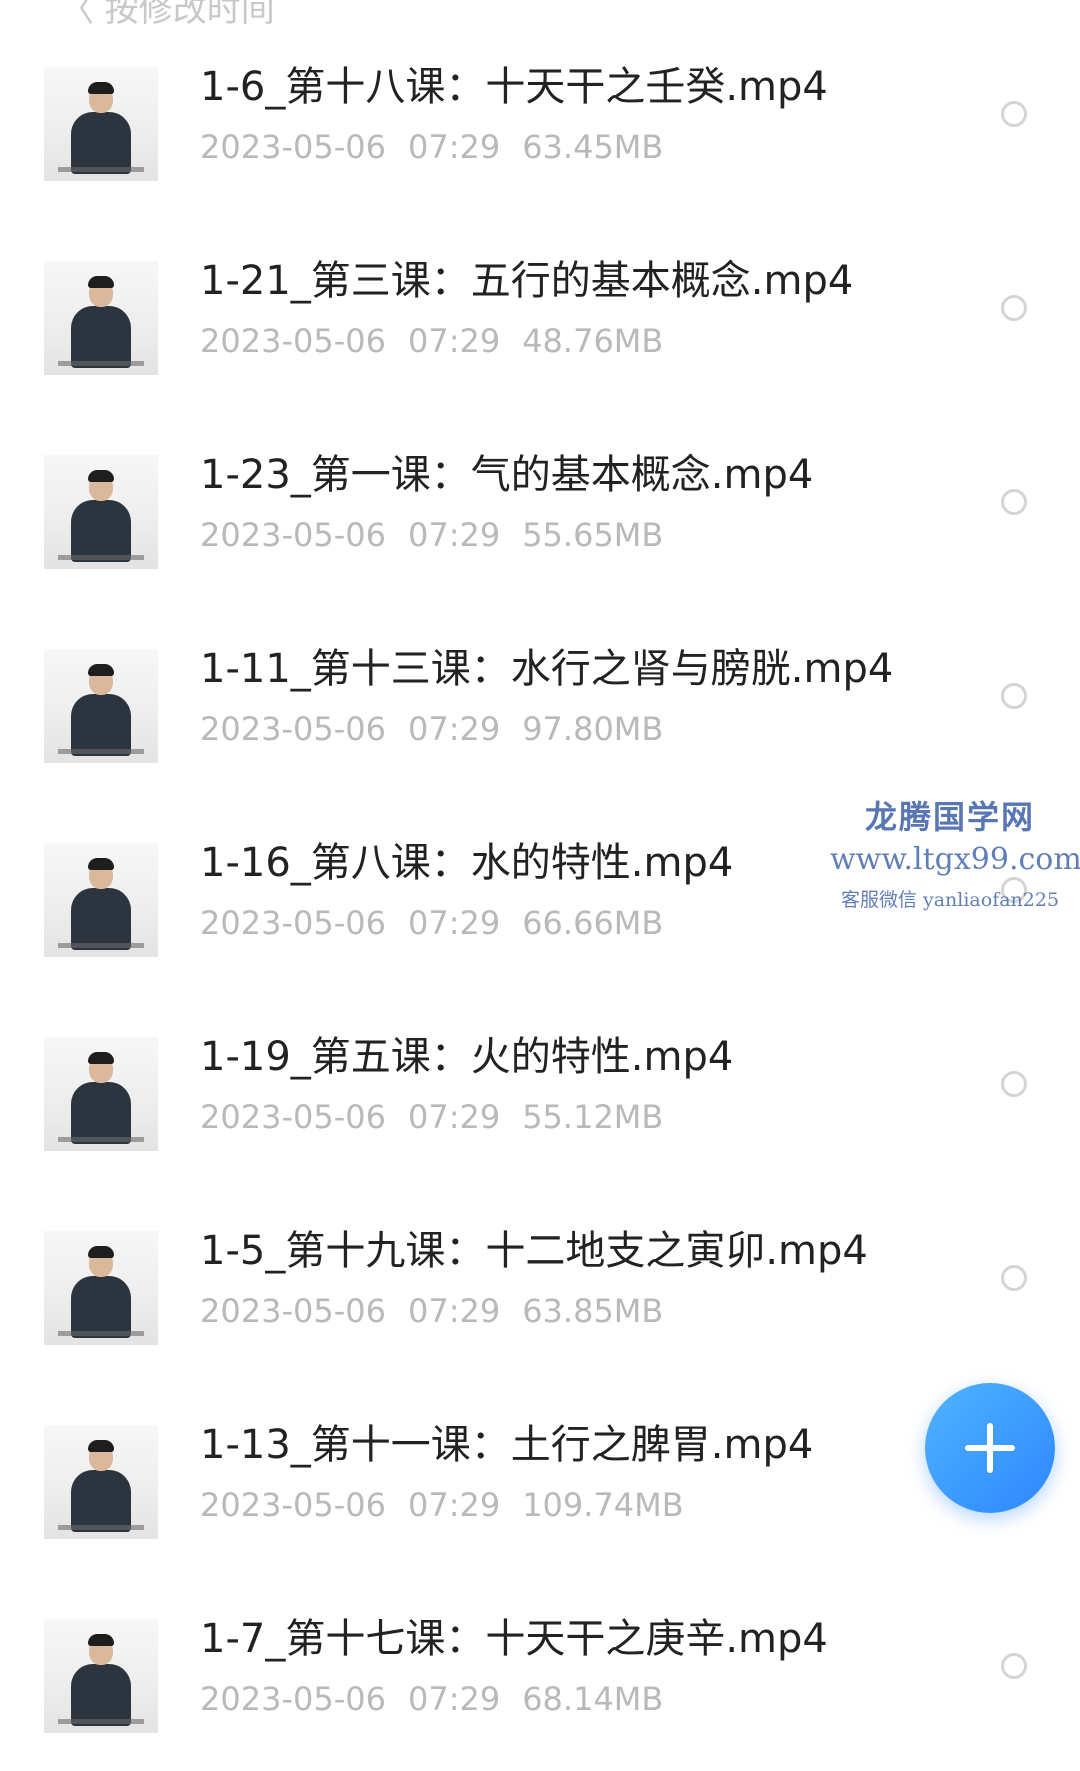  I want to click on file-name: 1-6_第十八课：十天干之壬癸.mp4, so click(514, 87).